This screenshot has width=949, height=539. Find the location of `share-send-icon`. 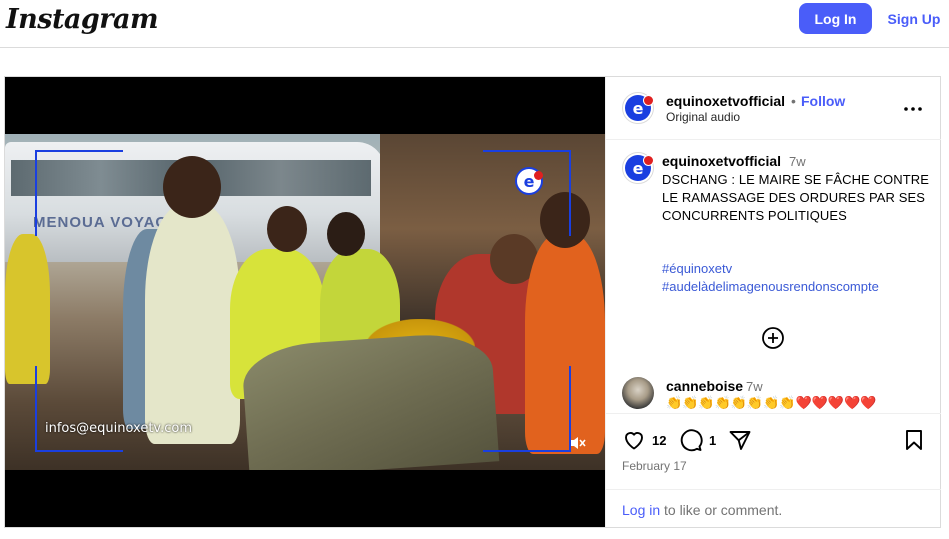

share-send-icon is located at coordinates (740, 440).